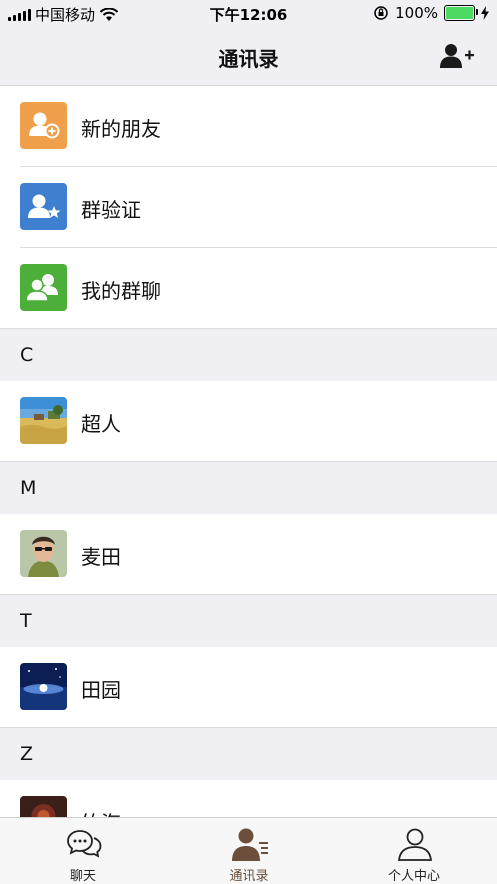  I want to click on contact-row: 田园, so click(248, 687).